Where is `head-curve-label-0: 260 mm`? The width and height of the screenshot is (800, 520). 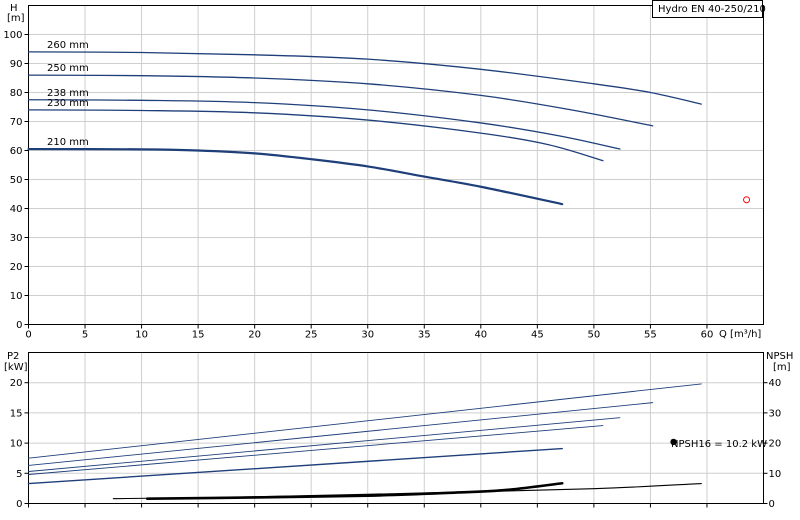
head-curve-label-0: 260 mm is located at coordinates (68, 45).